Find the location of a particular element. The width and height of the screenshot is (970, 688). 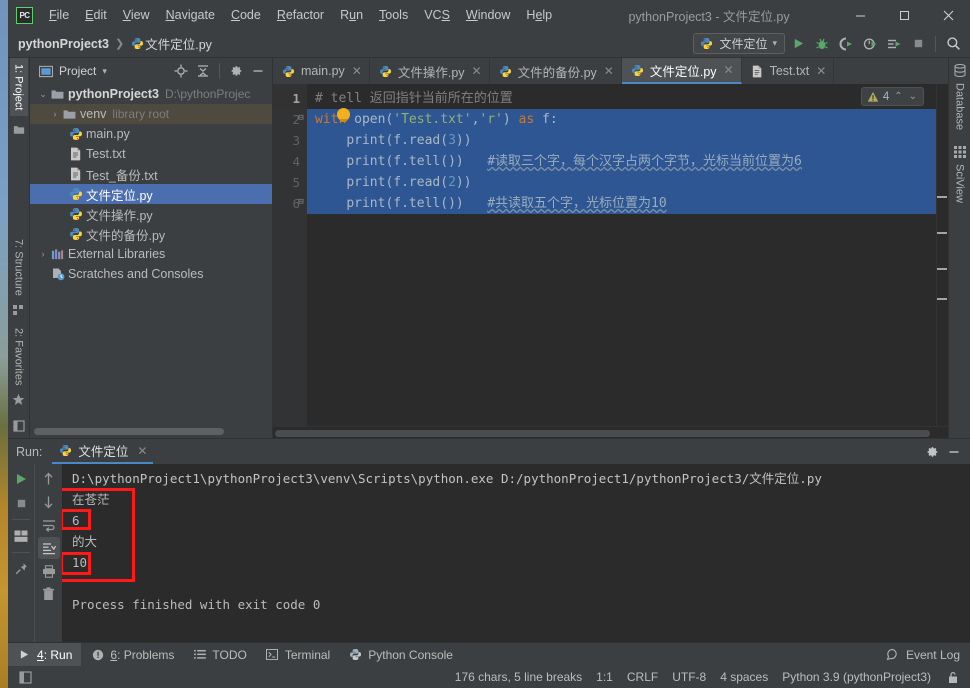

locate-file-icon is located at coordinates (181, 71).